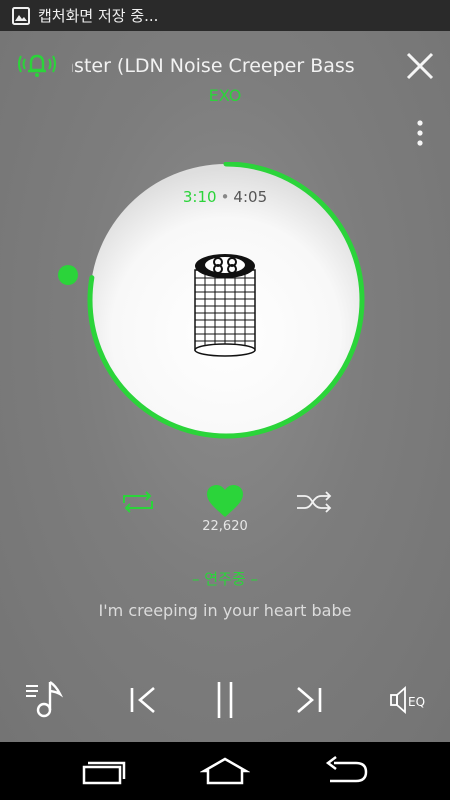  Describe the element at coordinates (213, 66) in the screenshot. I see `song-title-text: nster (LDN Noise Creeper Bass` at that location.